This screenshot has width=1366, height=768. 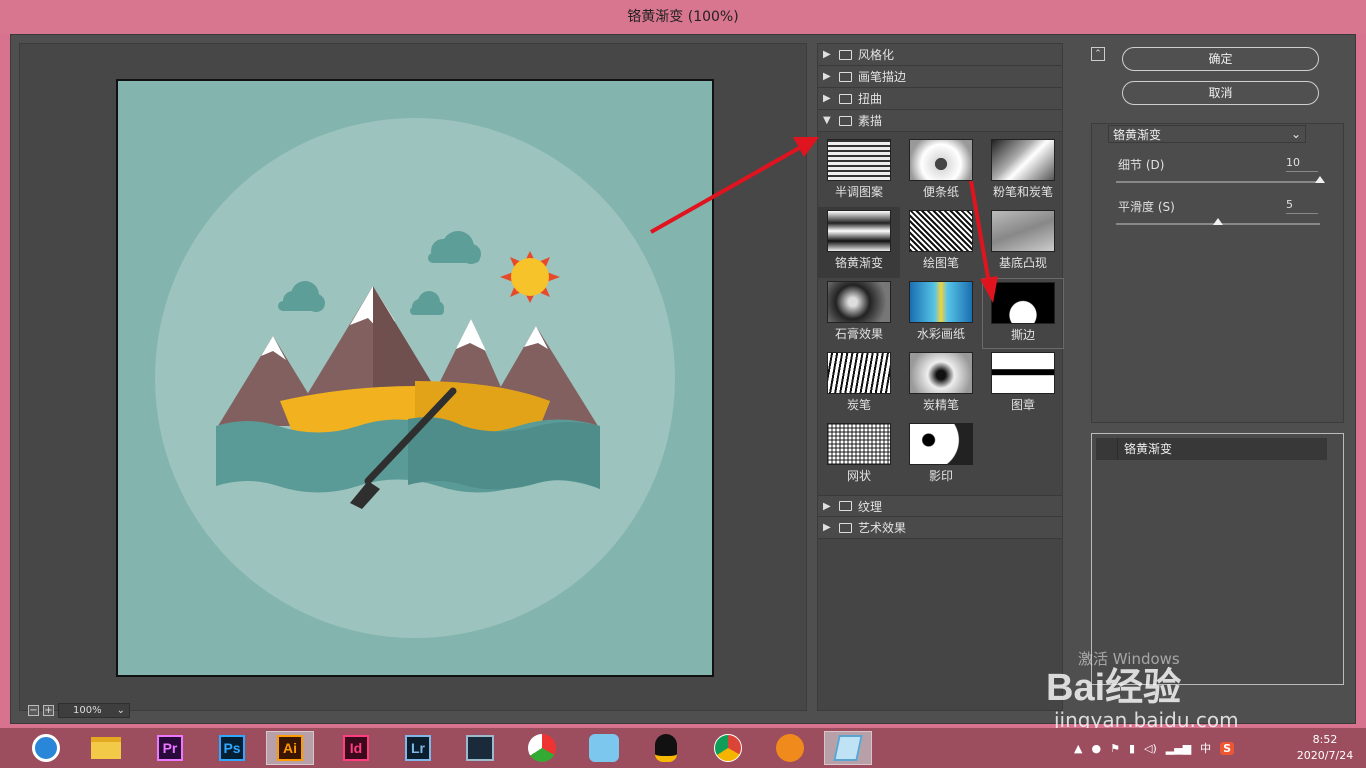 What do you see at coordinates (542, 748) in the screenshot?
I see `umbrella-app-icon` at bounding box center [542, 748].